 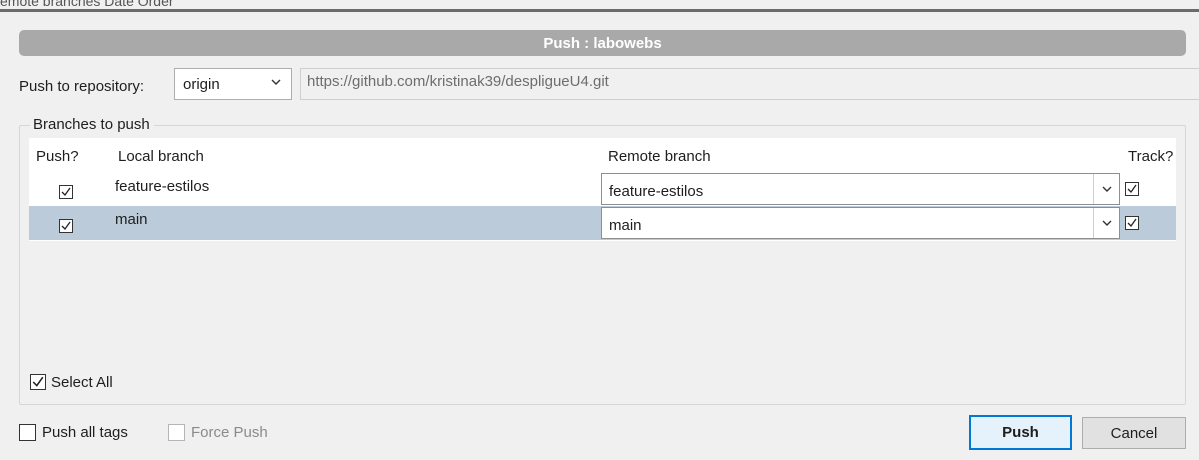 What do you see at coordinates (233, 84) in the screenshot?
I see `repository-select: origin` at bounding box center [233, 84].